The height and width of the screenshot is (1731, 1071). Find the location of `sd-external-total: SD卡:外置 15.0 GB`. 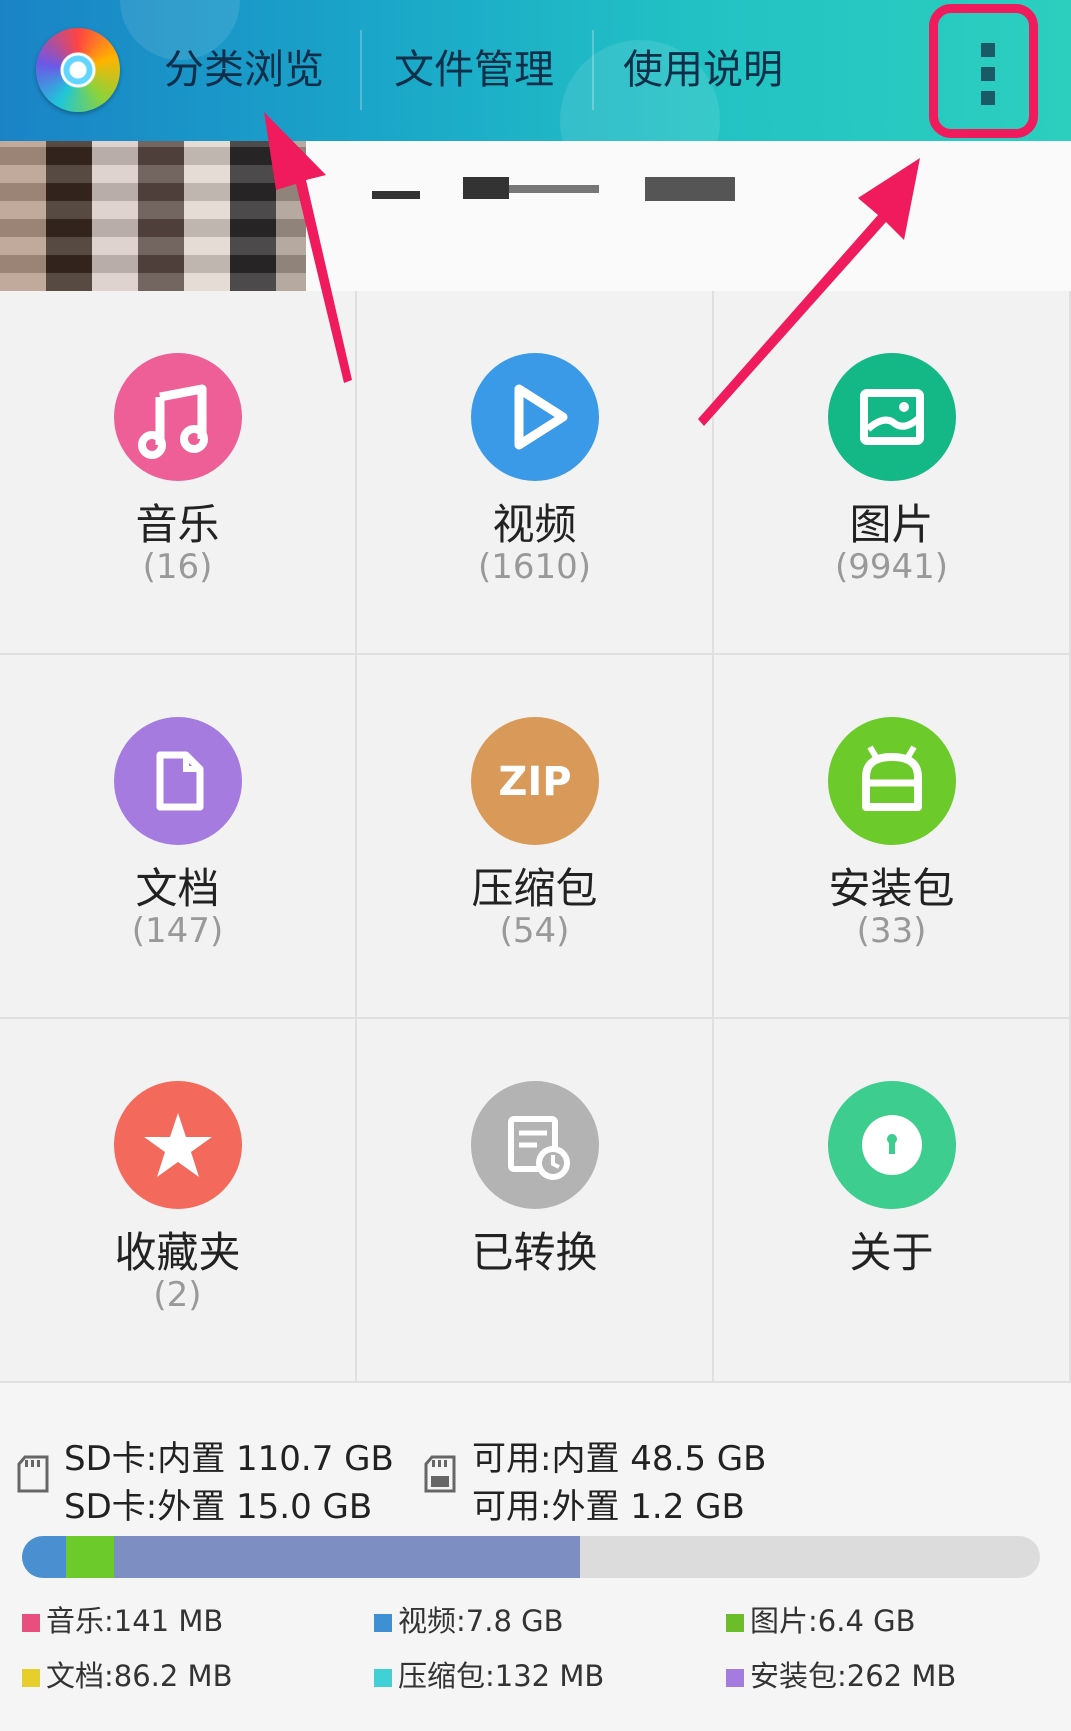

sd-external-total: SD卡:外置 15.0 GB is located at coordinates (218, 1507).